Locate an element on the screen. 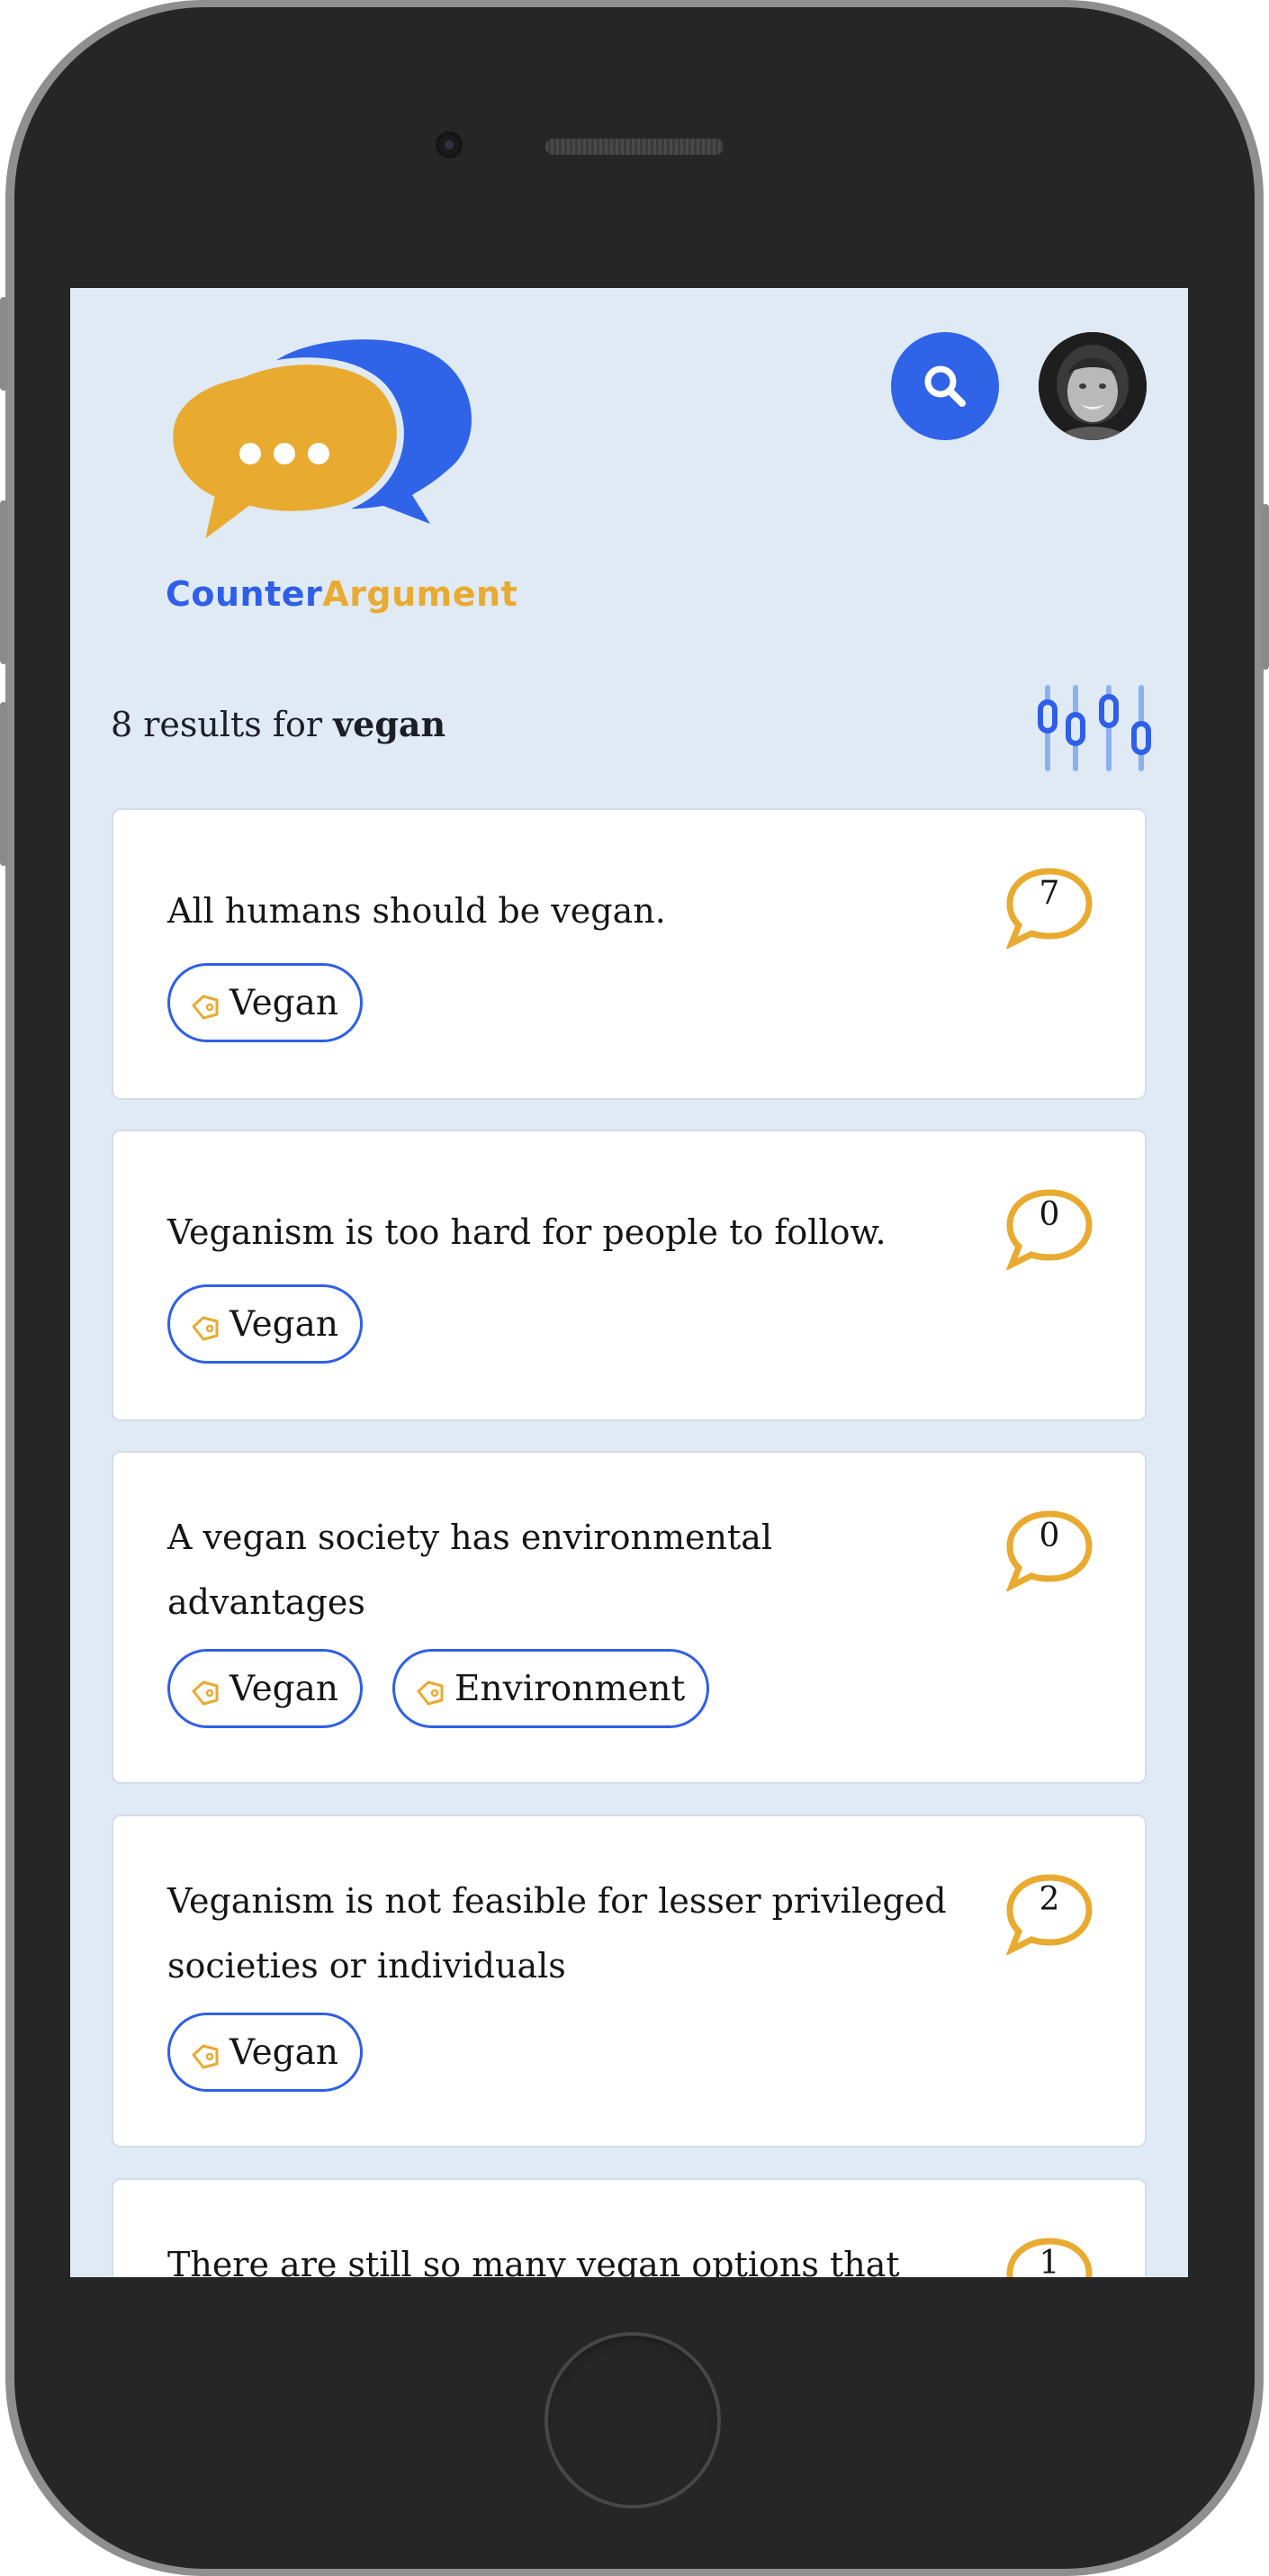 This screenshot has height=2576, width=1269. comment-count: 1 is located at coordinates (1049, 2256).